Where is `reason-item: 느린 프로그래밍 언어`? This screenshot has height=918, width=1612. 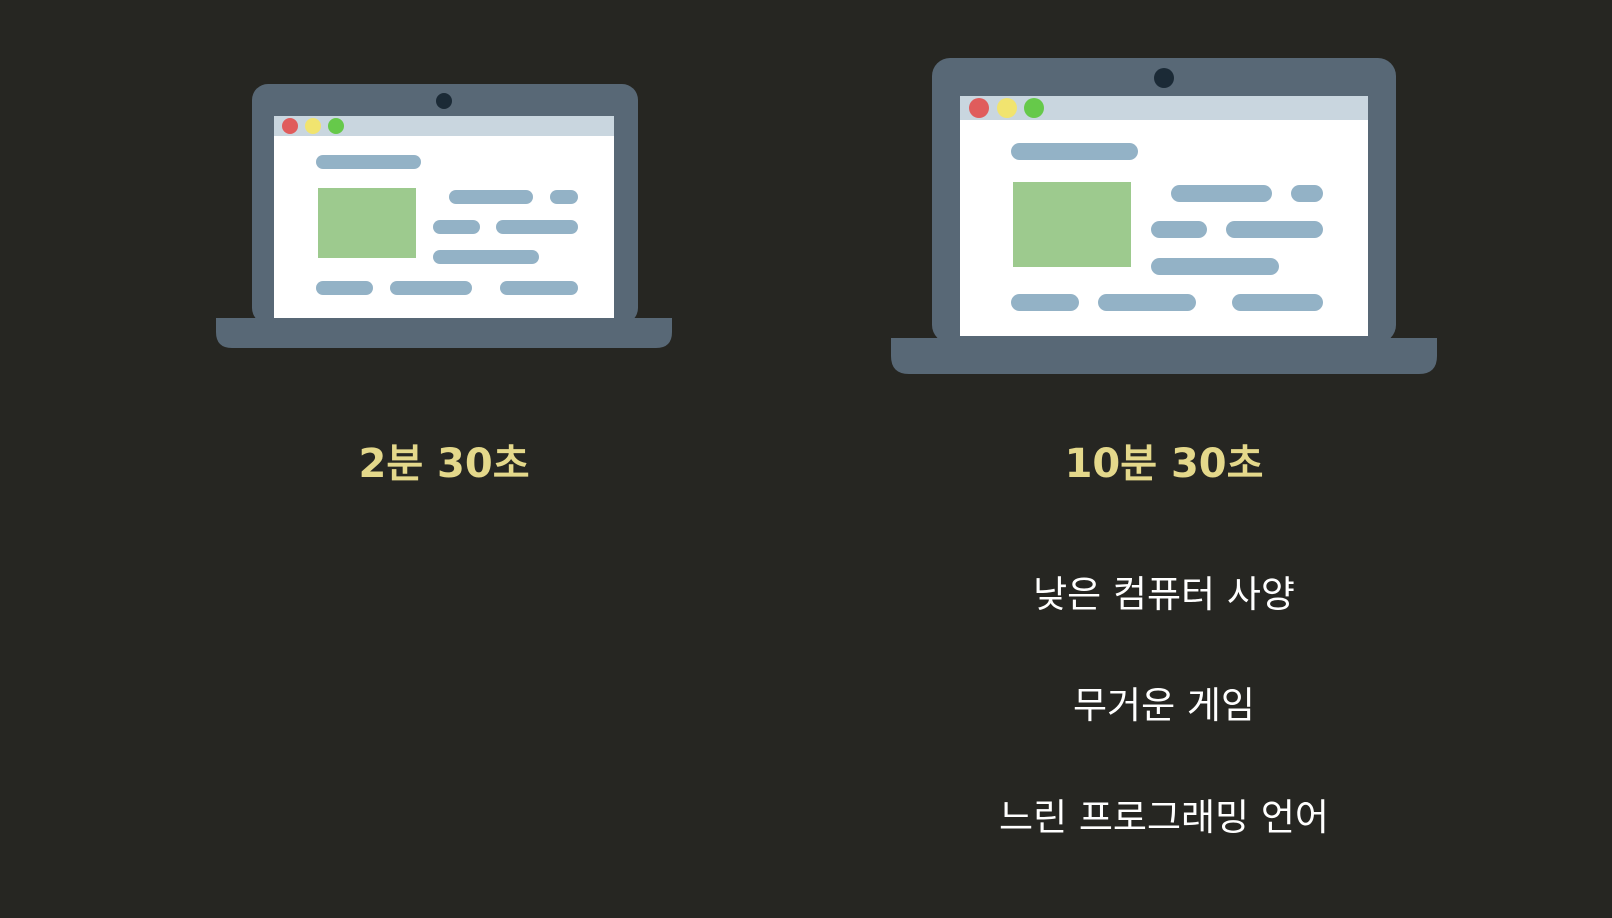 reason-item: 느린 프로그래밍 언어 is located at coordinates (1164, 817).